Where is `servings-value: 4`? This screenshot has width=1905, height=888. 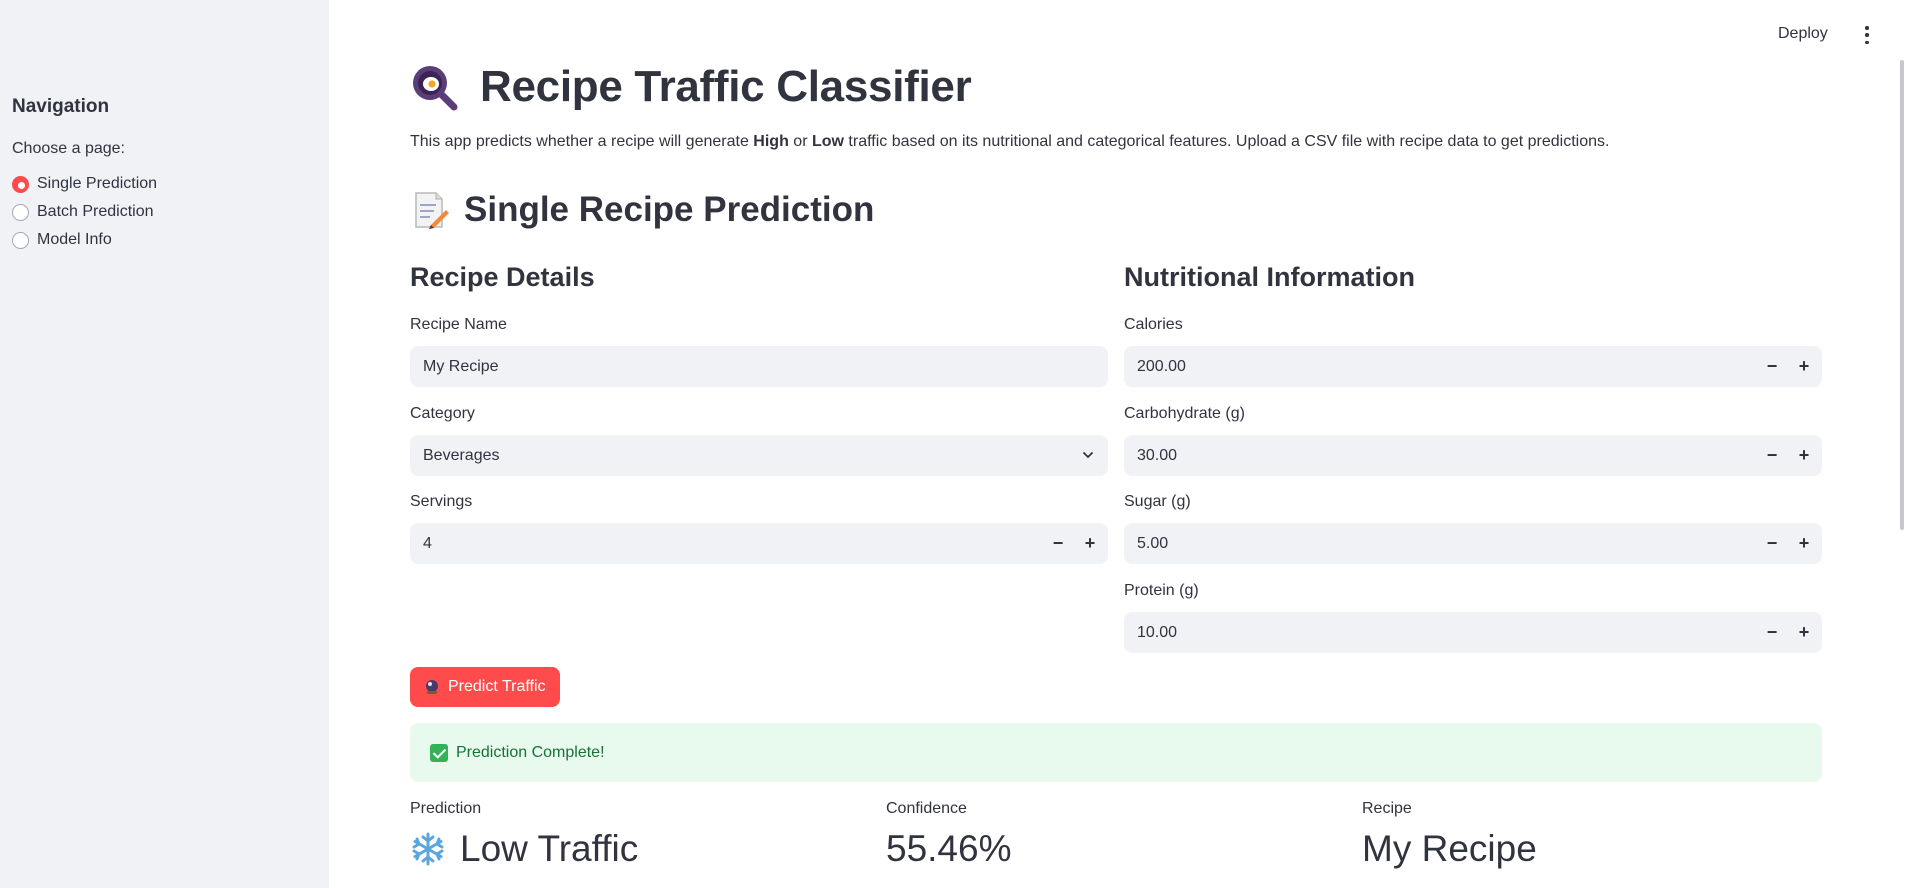
servings-value: 4 is located at coordinates (427, 543).